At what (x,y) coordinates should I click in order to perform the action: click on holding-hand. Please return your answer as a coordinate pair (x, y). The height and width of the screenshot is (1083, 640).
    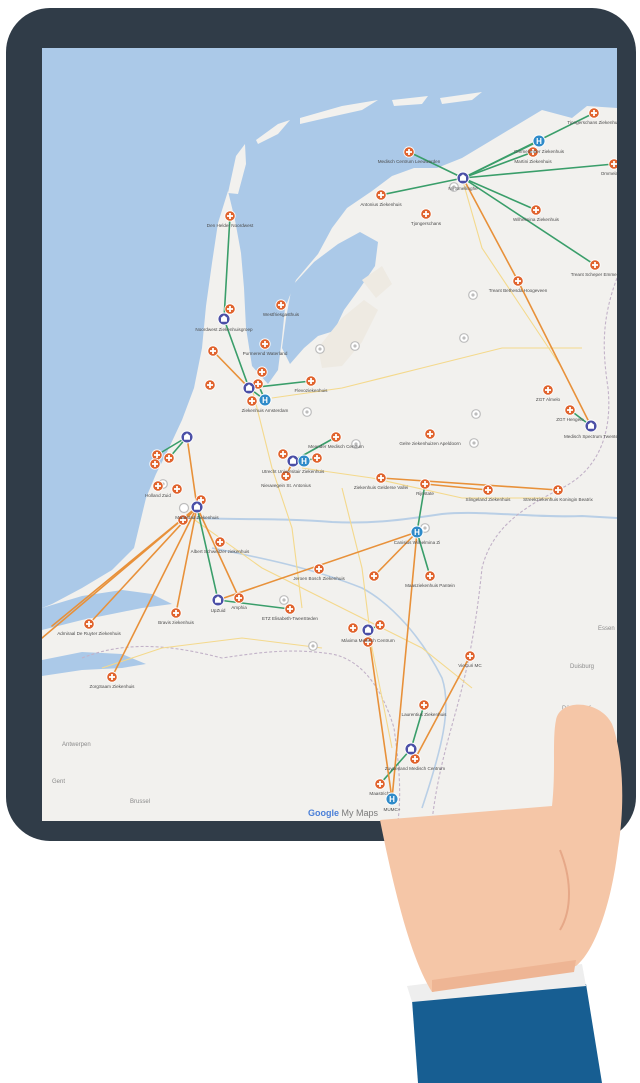
    Looking at the image, I should click on (501, 893).